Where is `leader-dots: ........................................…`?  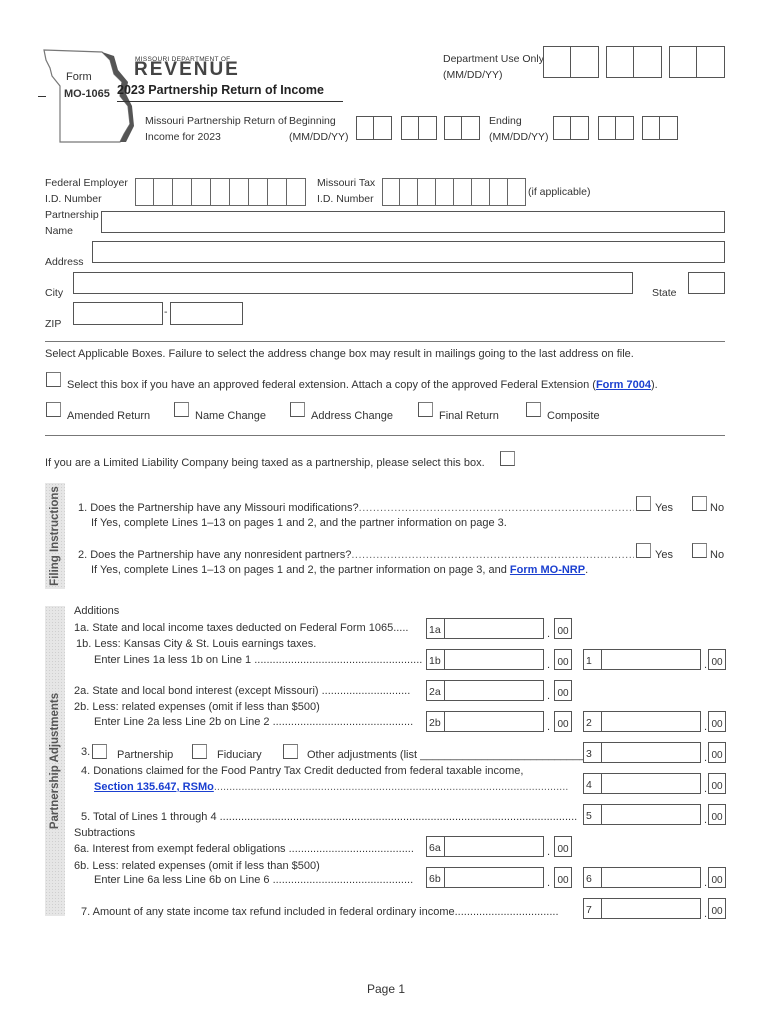
leader-dots: ........................................… is located at coordinates (391, 787).